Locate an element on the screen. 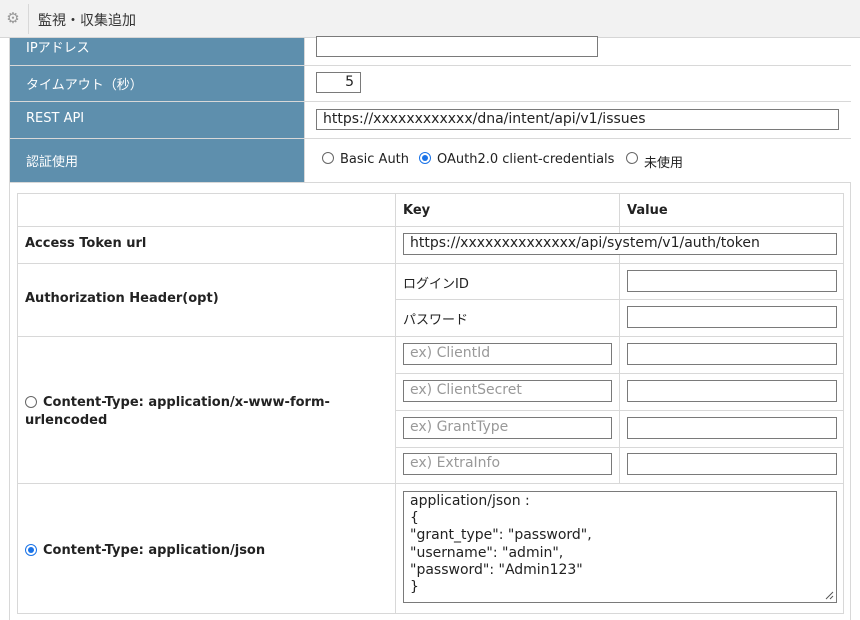 The width and height of the screenshot is (860, 620). auth-basic-label: Basic Auth is located at coordinates (374, 159).